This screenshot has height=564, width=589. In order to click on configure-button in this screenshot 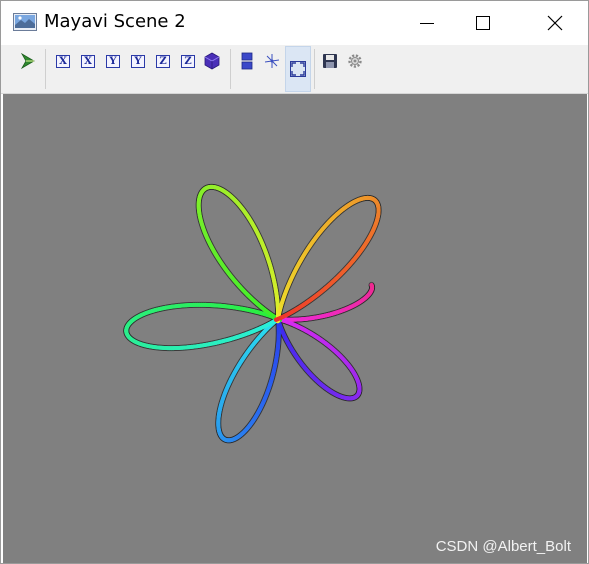, I will do `click(355, 61)`.